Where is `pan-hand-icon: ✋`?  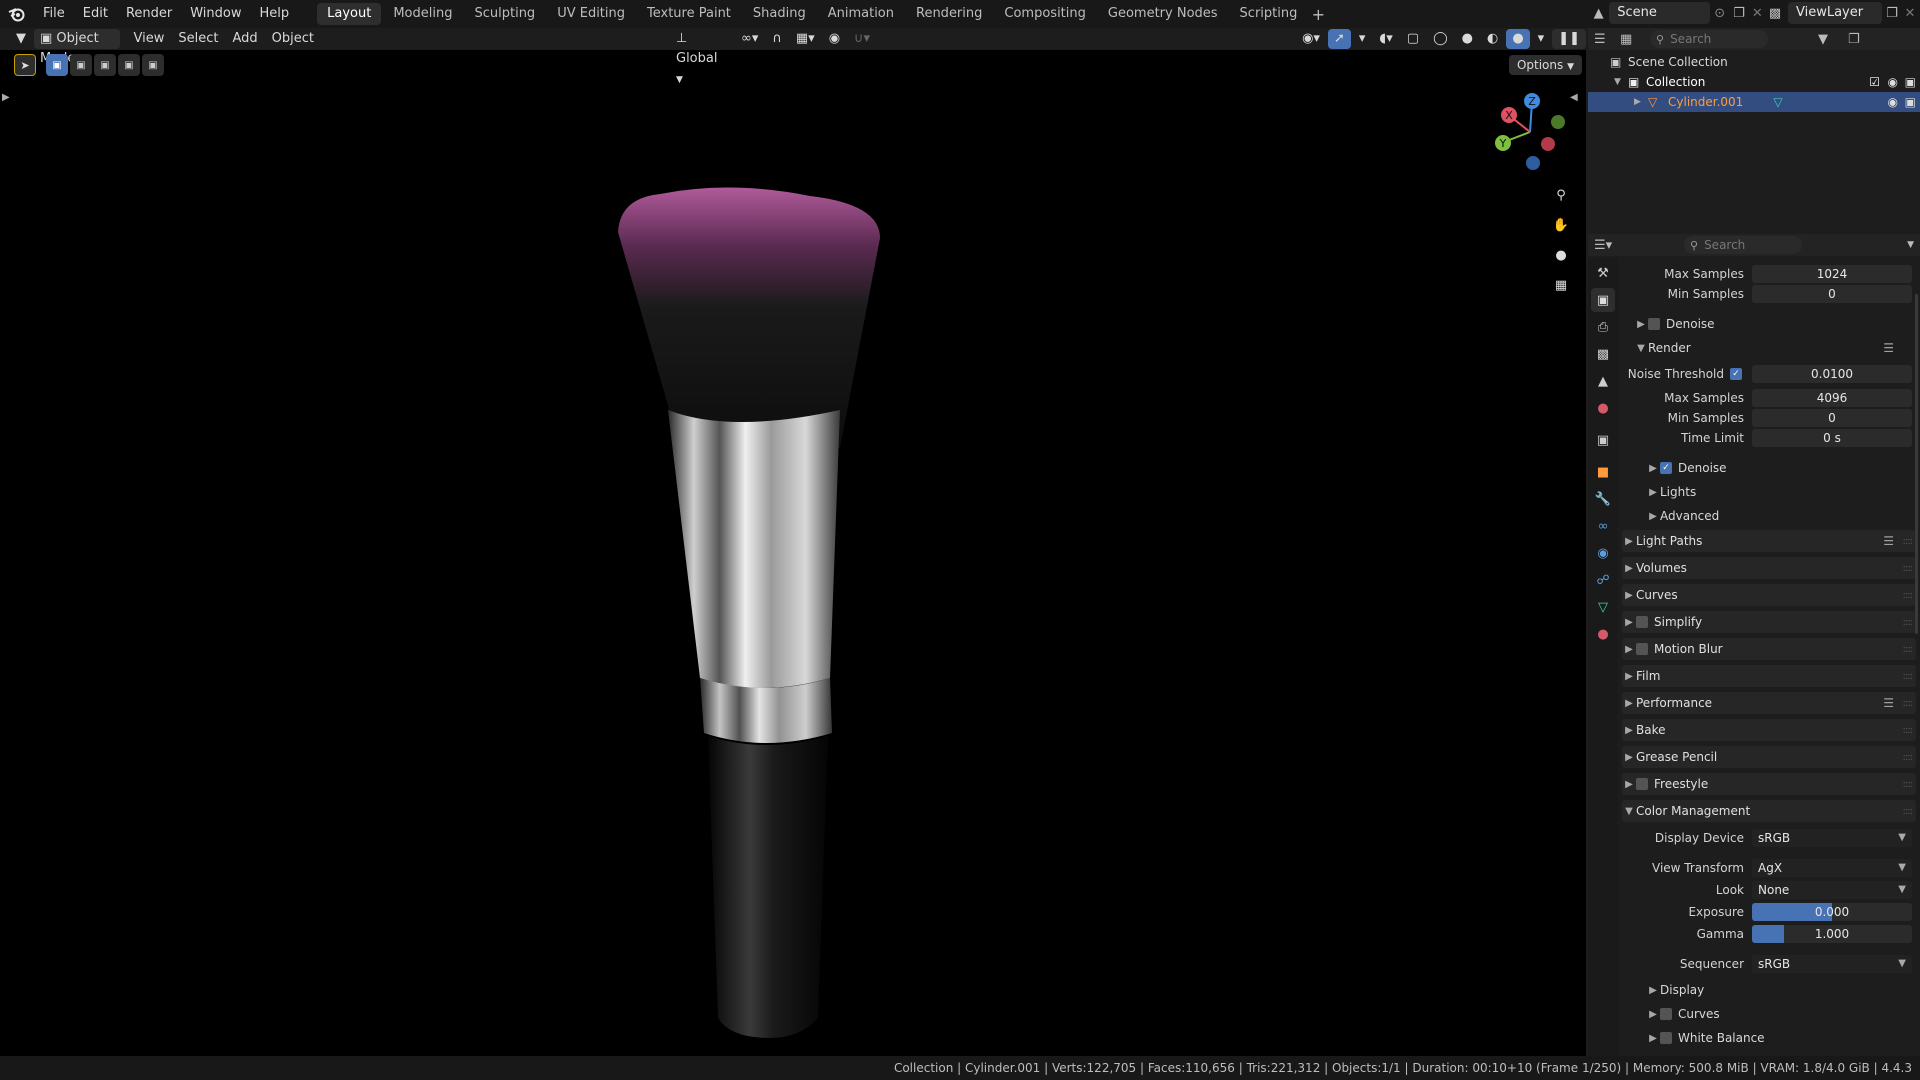 pan-hand-icon: ✋ is located at coordinates (1561, 225).